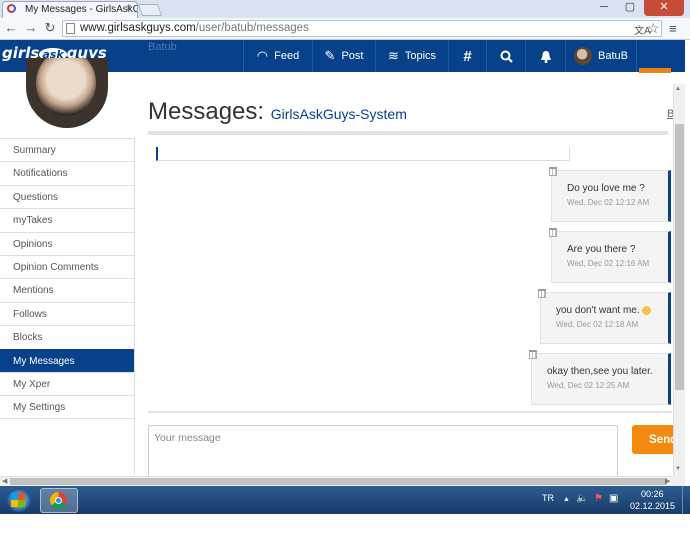  What do you see at coordinates (566, 499) in the screenshot?
I see `tray-expand-icon: ▲` at bounding box center [566, 499].